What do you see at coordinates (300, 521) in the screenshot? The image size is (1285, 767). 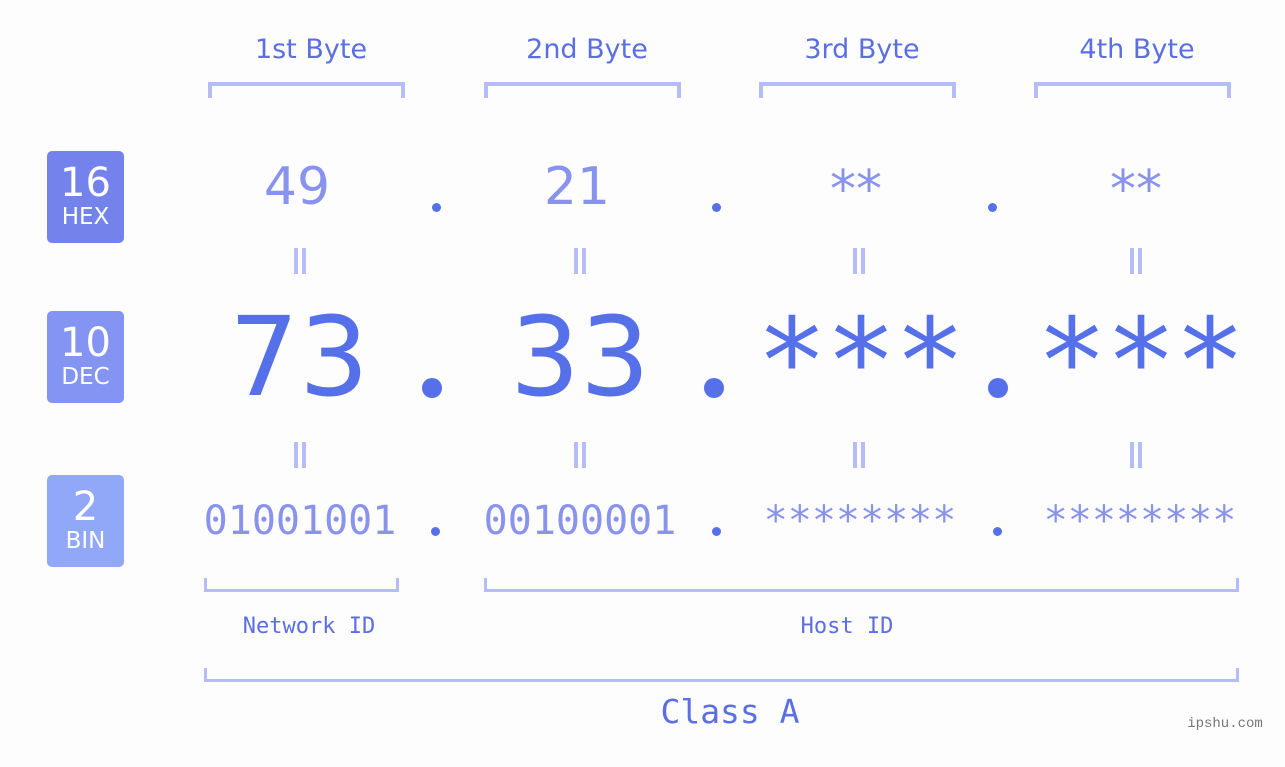 I see `bin-byte-1: 01001001` at bounding box center [300, 521].